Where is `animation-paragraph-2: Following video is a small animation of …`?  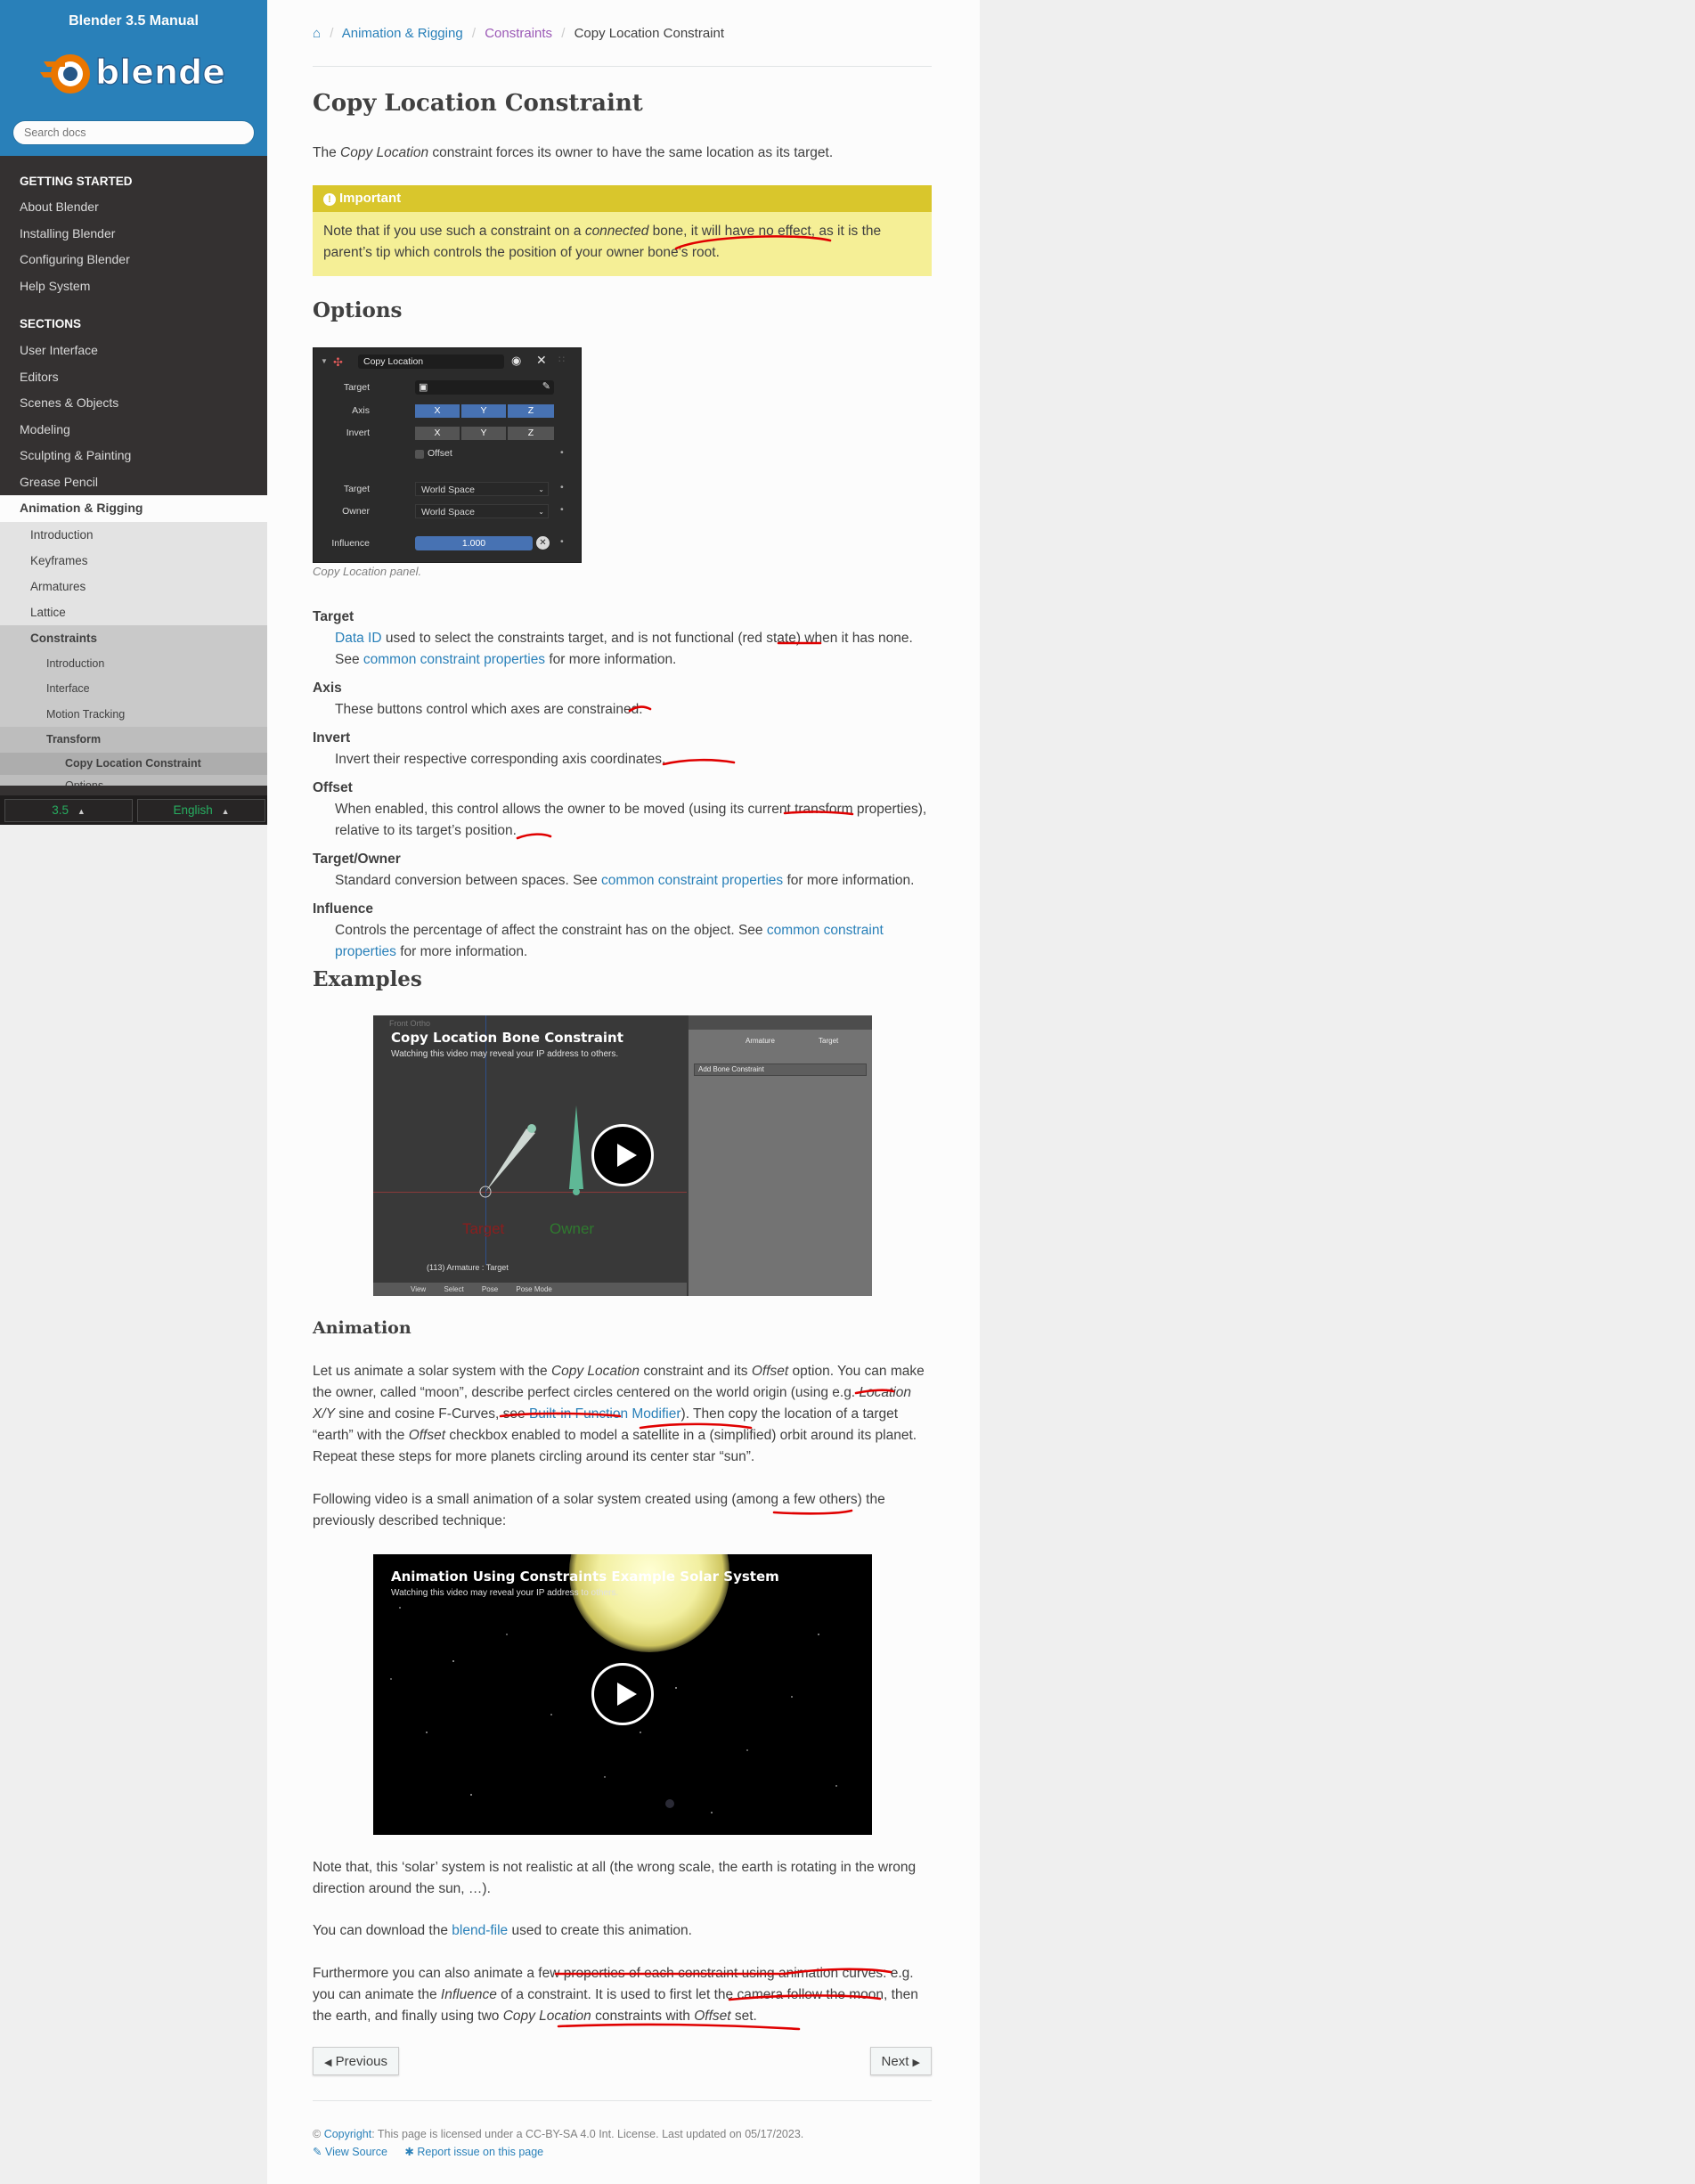 animation-paragraph-2: Following video is a small animation of … is located at coordinates (599, 1510).